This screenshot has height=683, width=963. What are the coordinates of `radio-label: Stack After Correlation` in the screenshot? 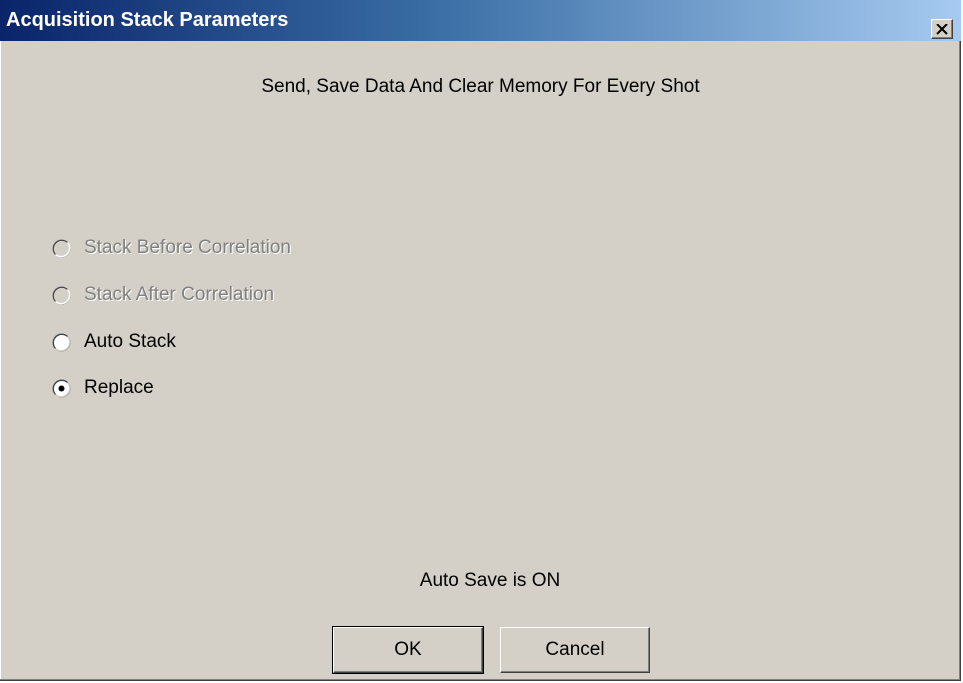 It's located at (179, 294).